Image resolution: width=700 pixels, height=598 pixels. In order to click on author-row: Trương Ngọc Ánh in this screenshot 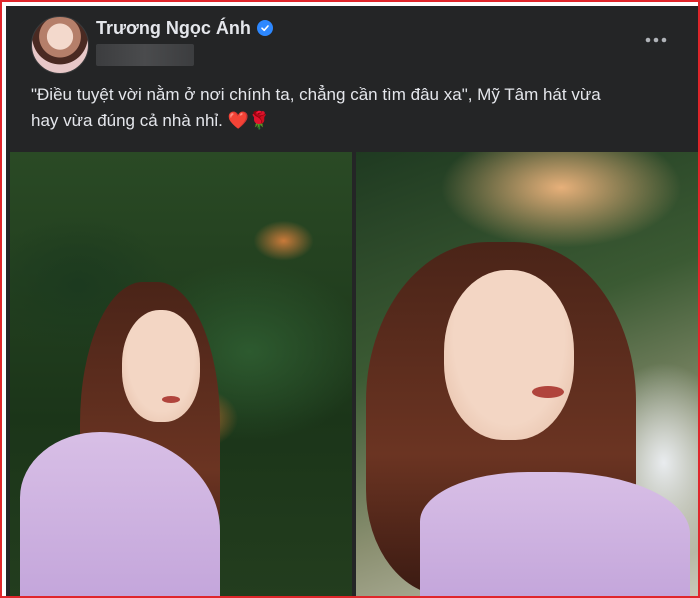, I will do `click(184, 28)`.